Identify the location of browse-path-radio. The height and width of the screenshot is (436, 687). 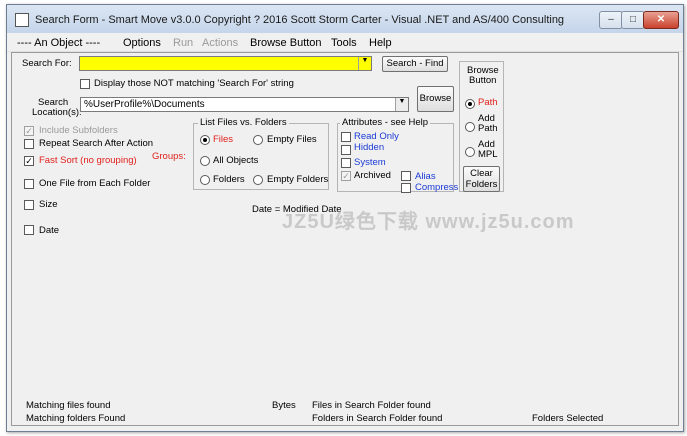
(470, 104).